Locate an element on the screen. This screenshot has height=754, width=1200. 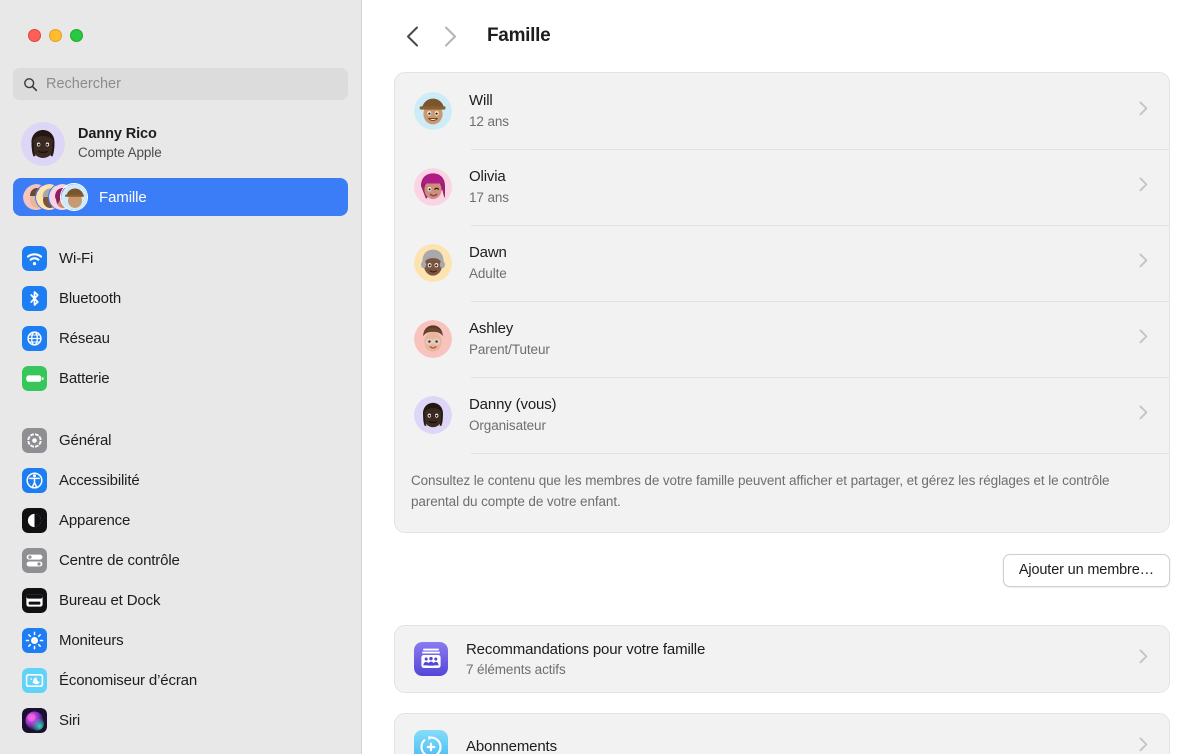
member-role: 17 ans is located at coordinates (489, 197).